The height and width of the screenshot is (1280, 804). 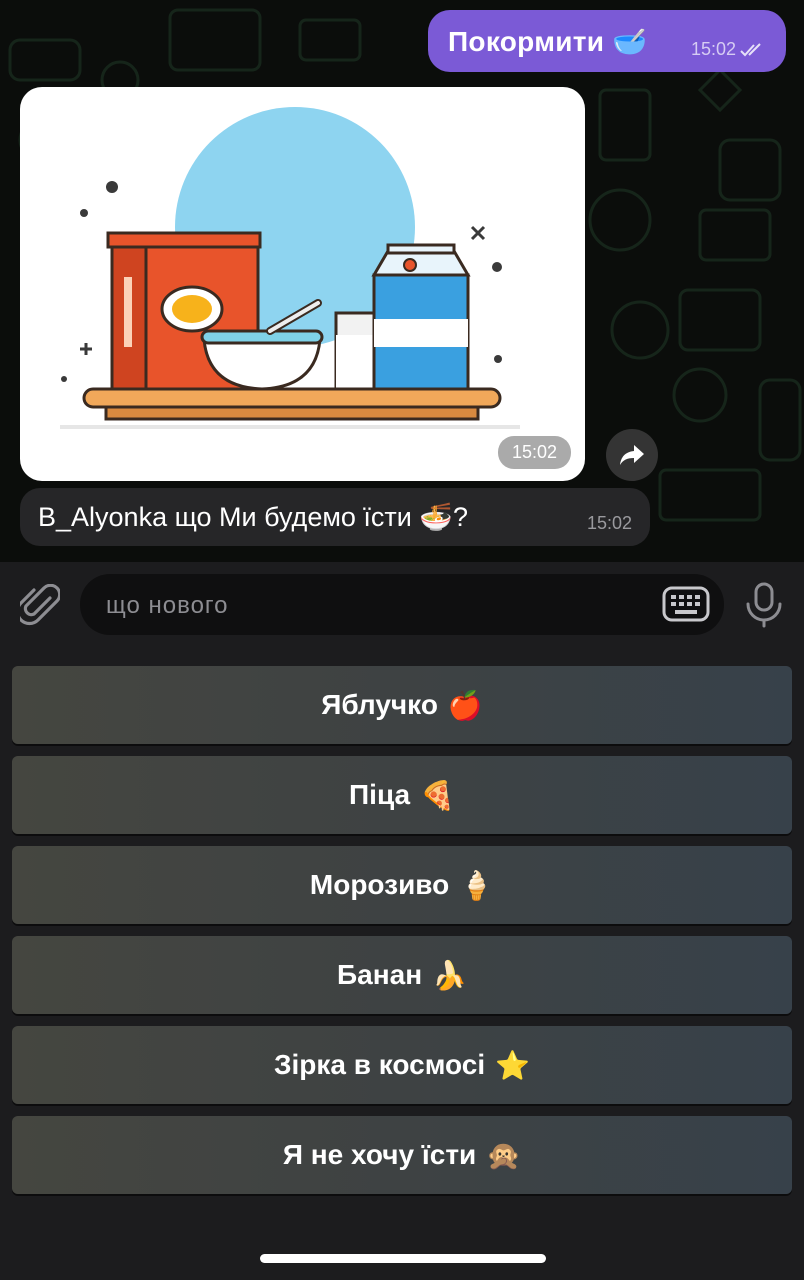 I want to click on apple-icon: 🍎, so click(x=465, y=705).